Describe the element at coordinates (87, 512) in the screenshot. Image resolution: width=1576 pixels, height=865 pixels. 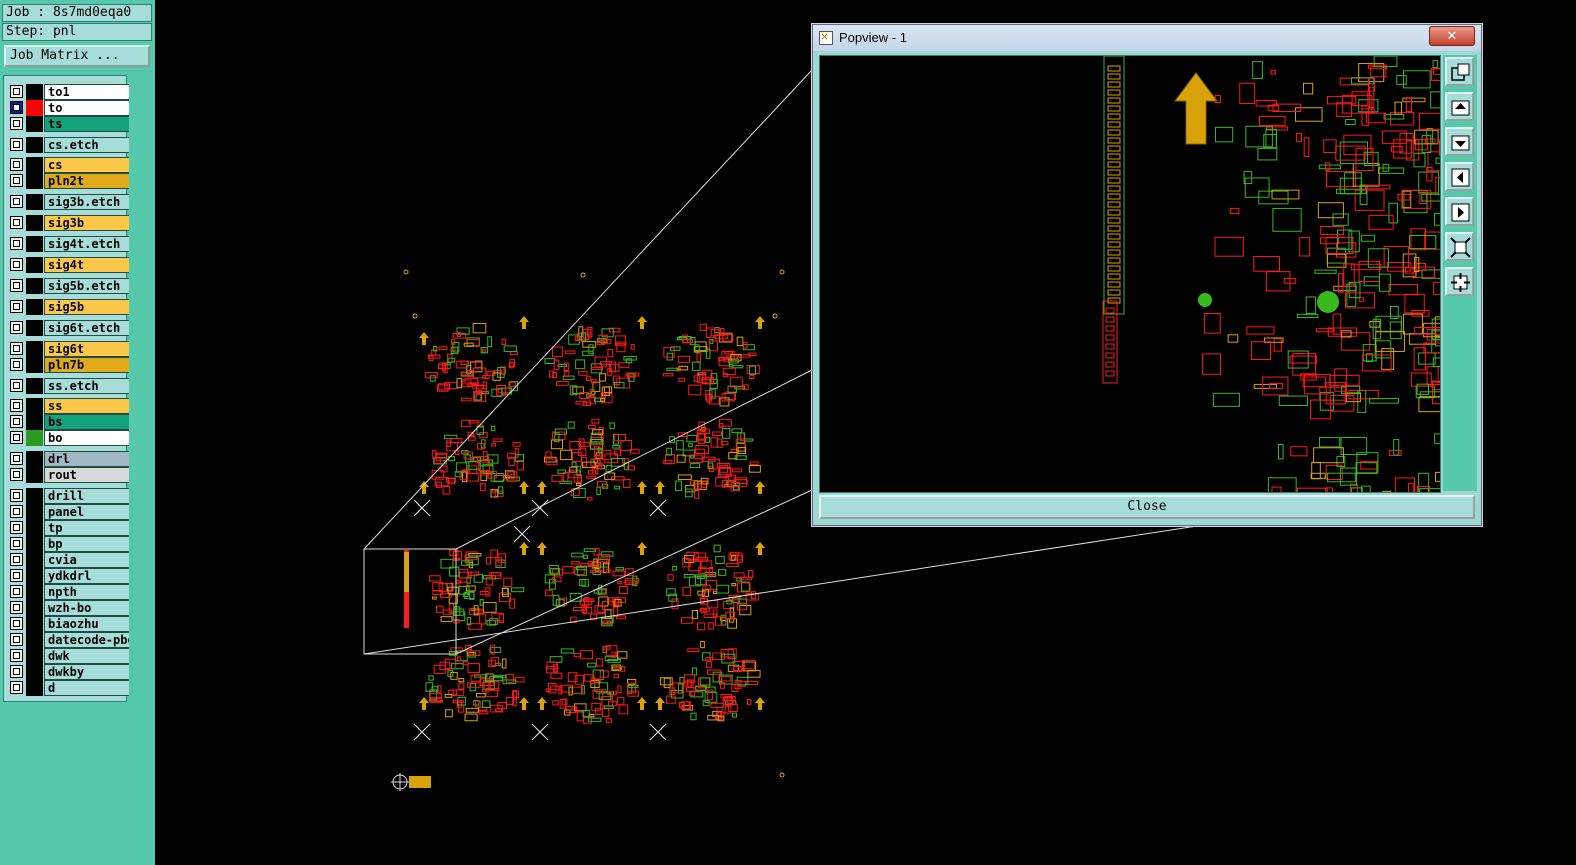
I see `layer-label: panel` at that location.